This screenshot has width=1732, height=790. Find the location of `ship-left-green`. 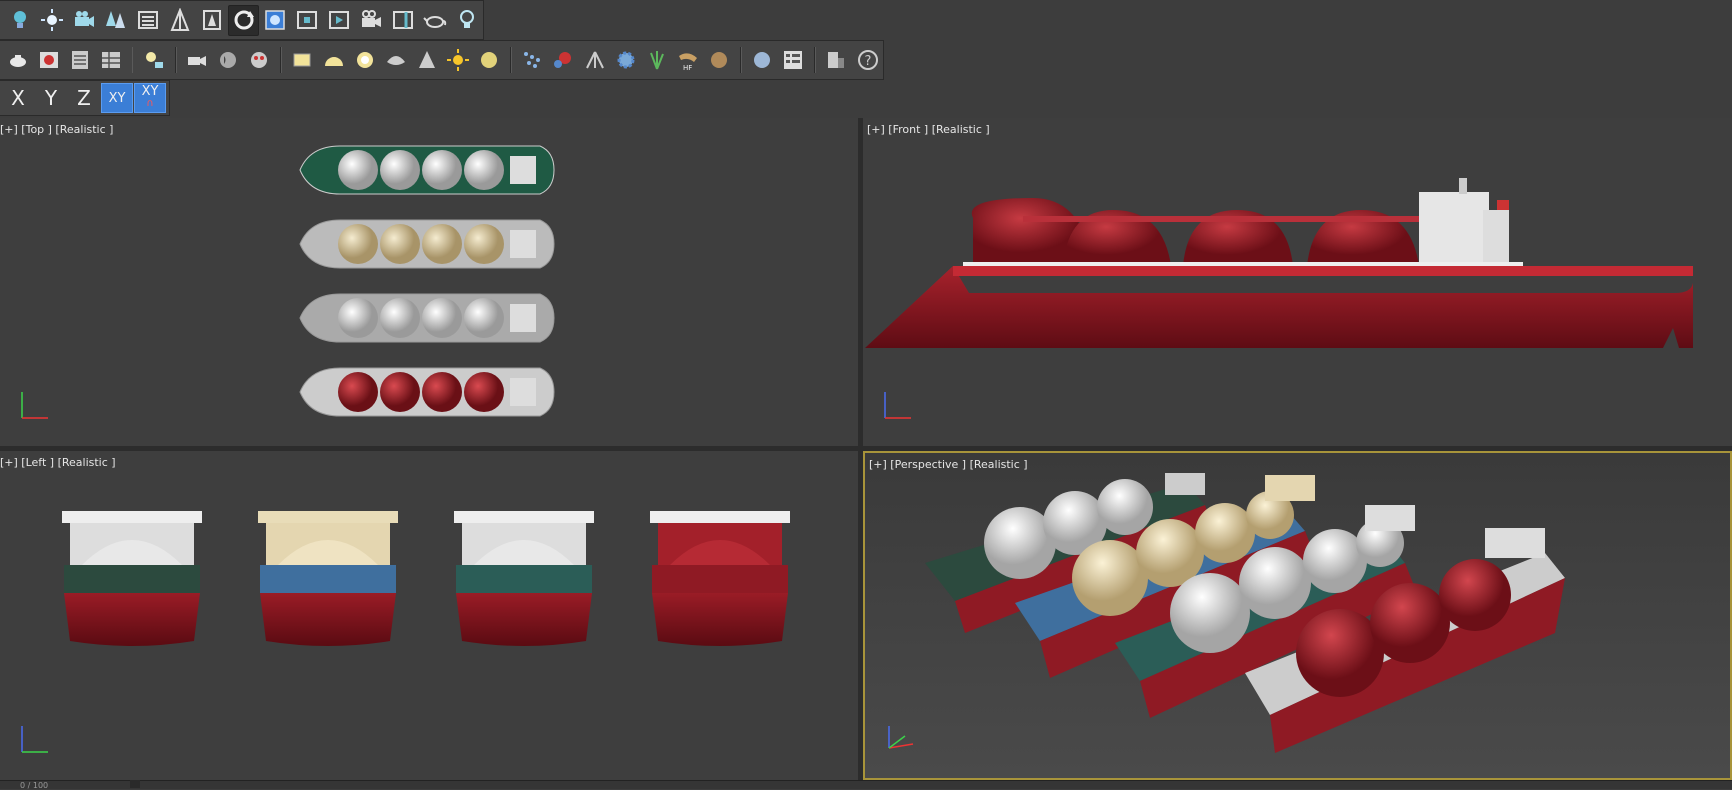

ship-left-green is located at coordinates (132, 578).